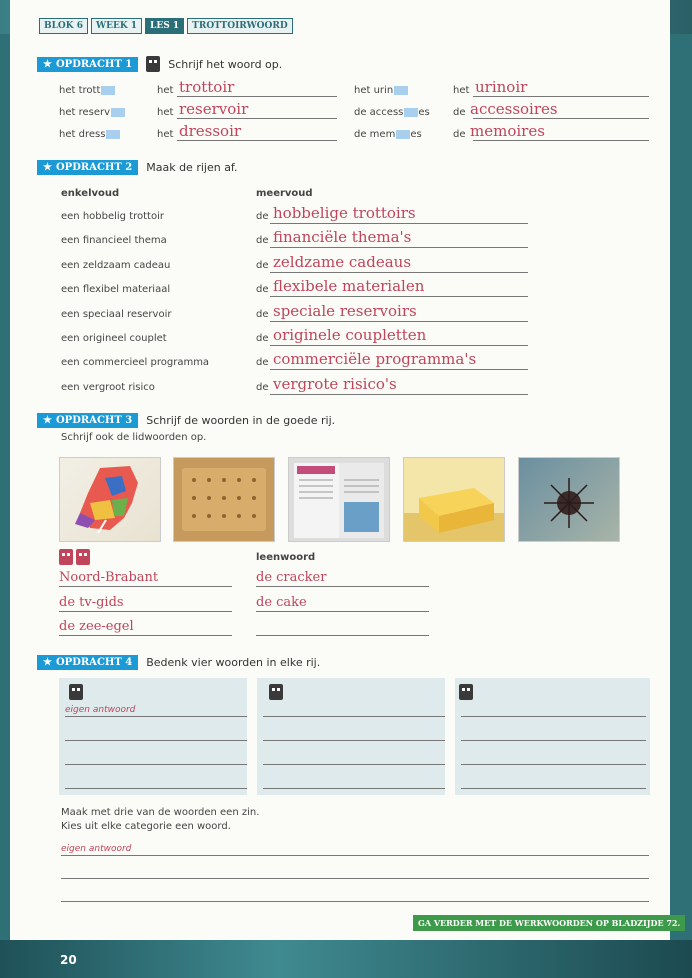 This screenshot has height=978, width=692. What do you see at coordinates (339, 500) in the screenshot?
I see `tv-guide-icon` at bounding box center [339, 500].